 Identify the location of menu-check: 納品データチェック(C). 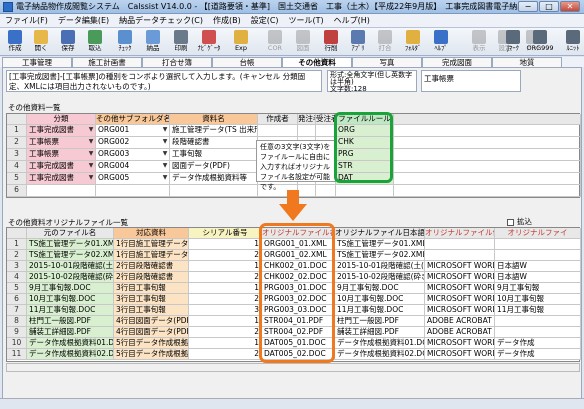
(161, 20).